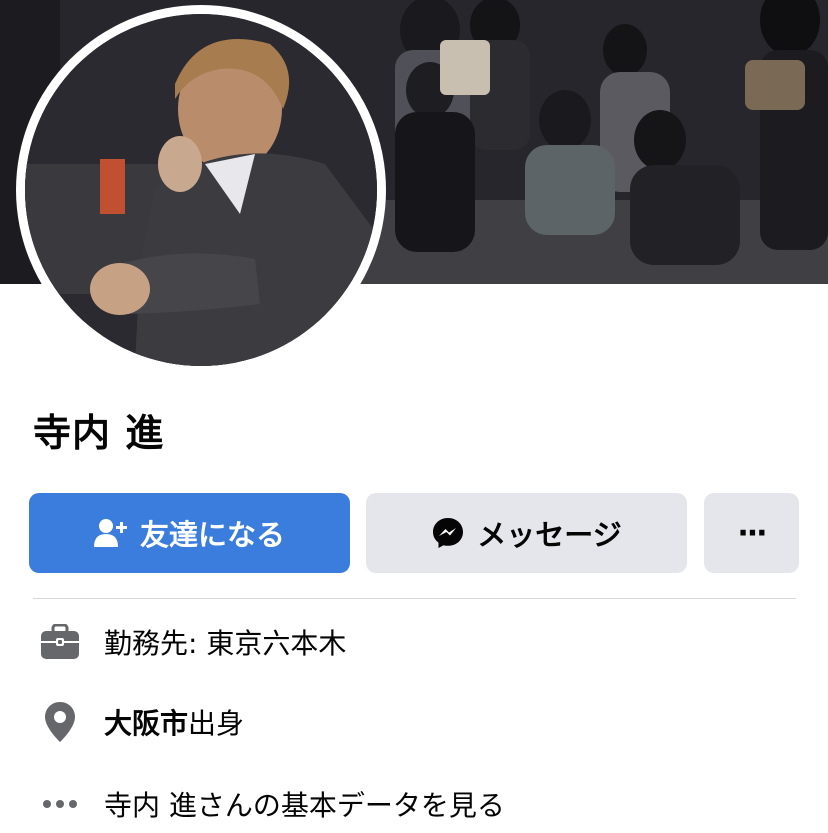 Image resolution: width=828 pixels, height=833 pixels. Describe the element at coordinates (60, 642) in the screenshot. I see `briefcase-icon` at that location.